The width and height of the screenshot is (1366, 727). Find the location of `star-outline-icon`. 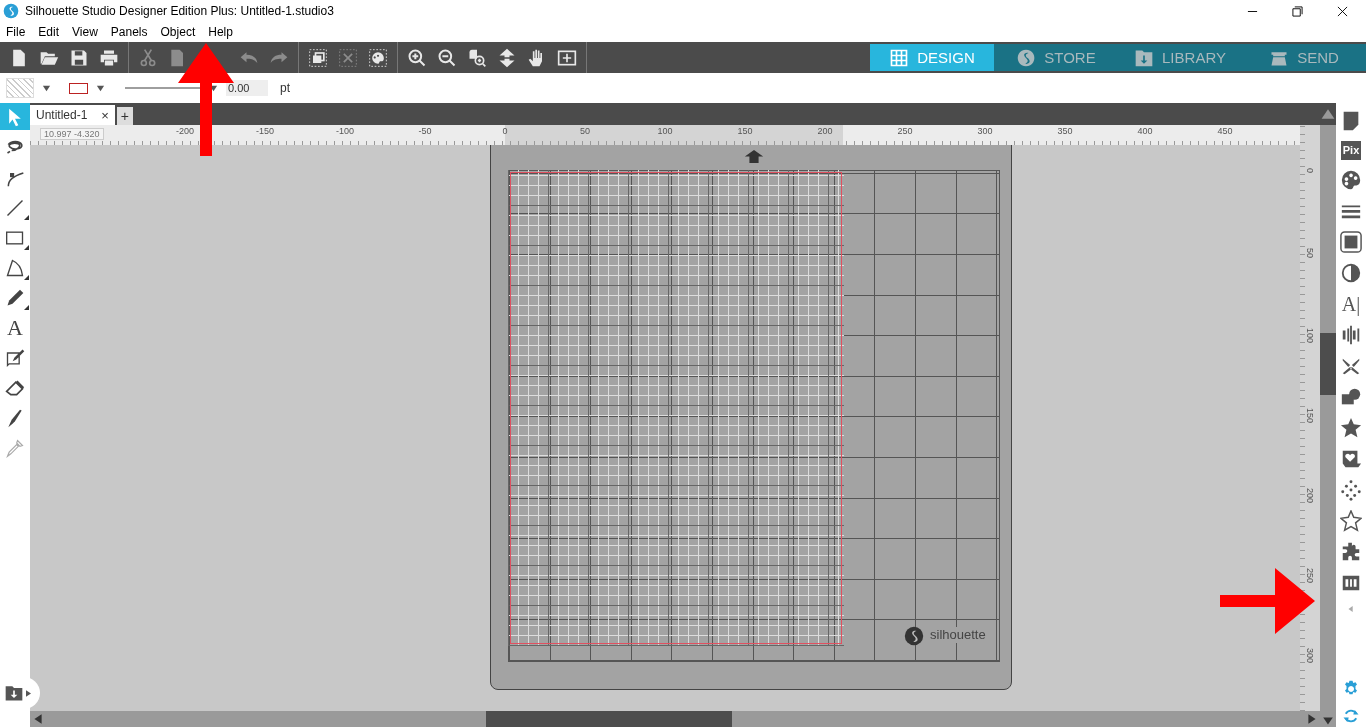

star-outline-icon is located at coordinates (1351, 521).